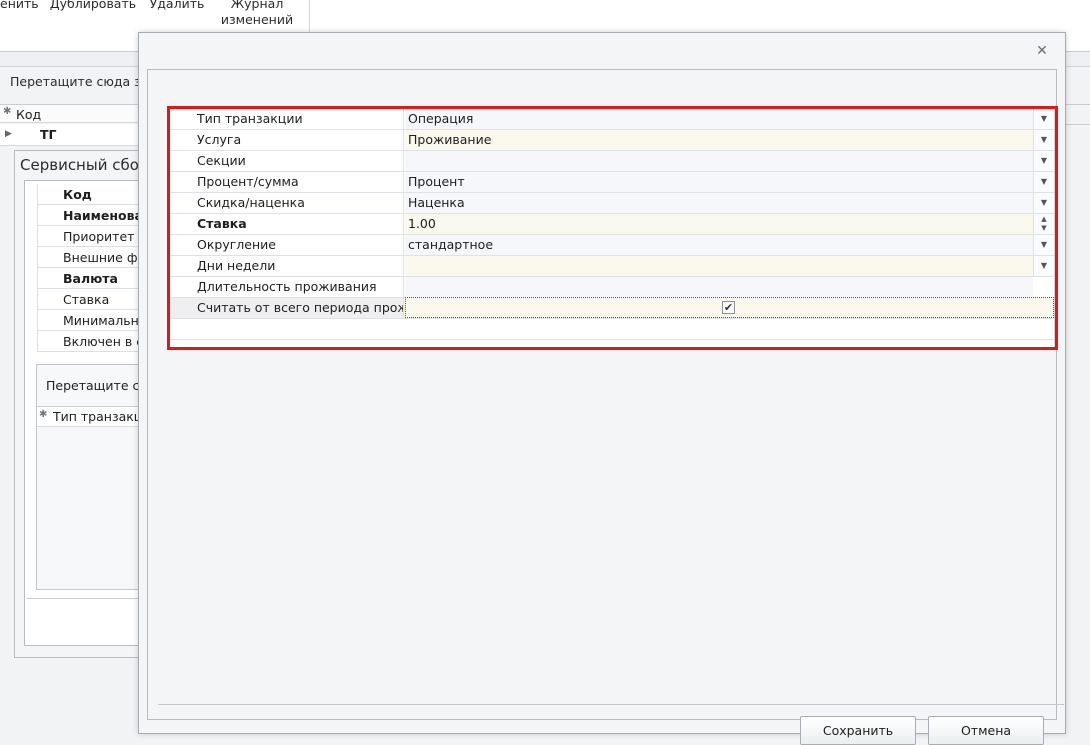 The height and width of the screenshot is (745, 1090). What do you see at coordinates (986, 730) in the screenshot?
I see `cancel-button: Отмена` at bounding box center [986, 730].